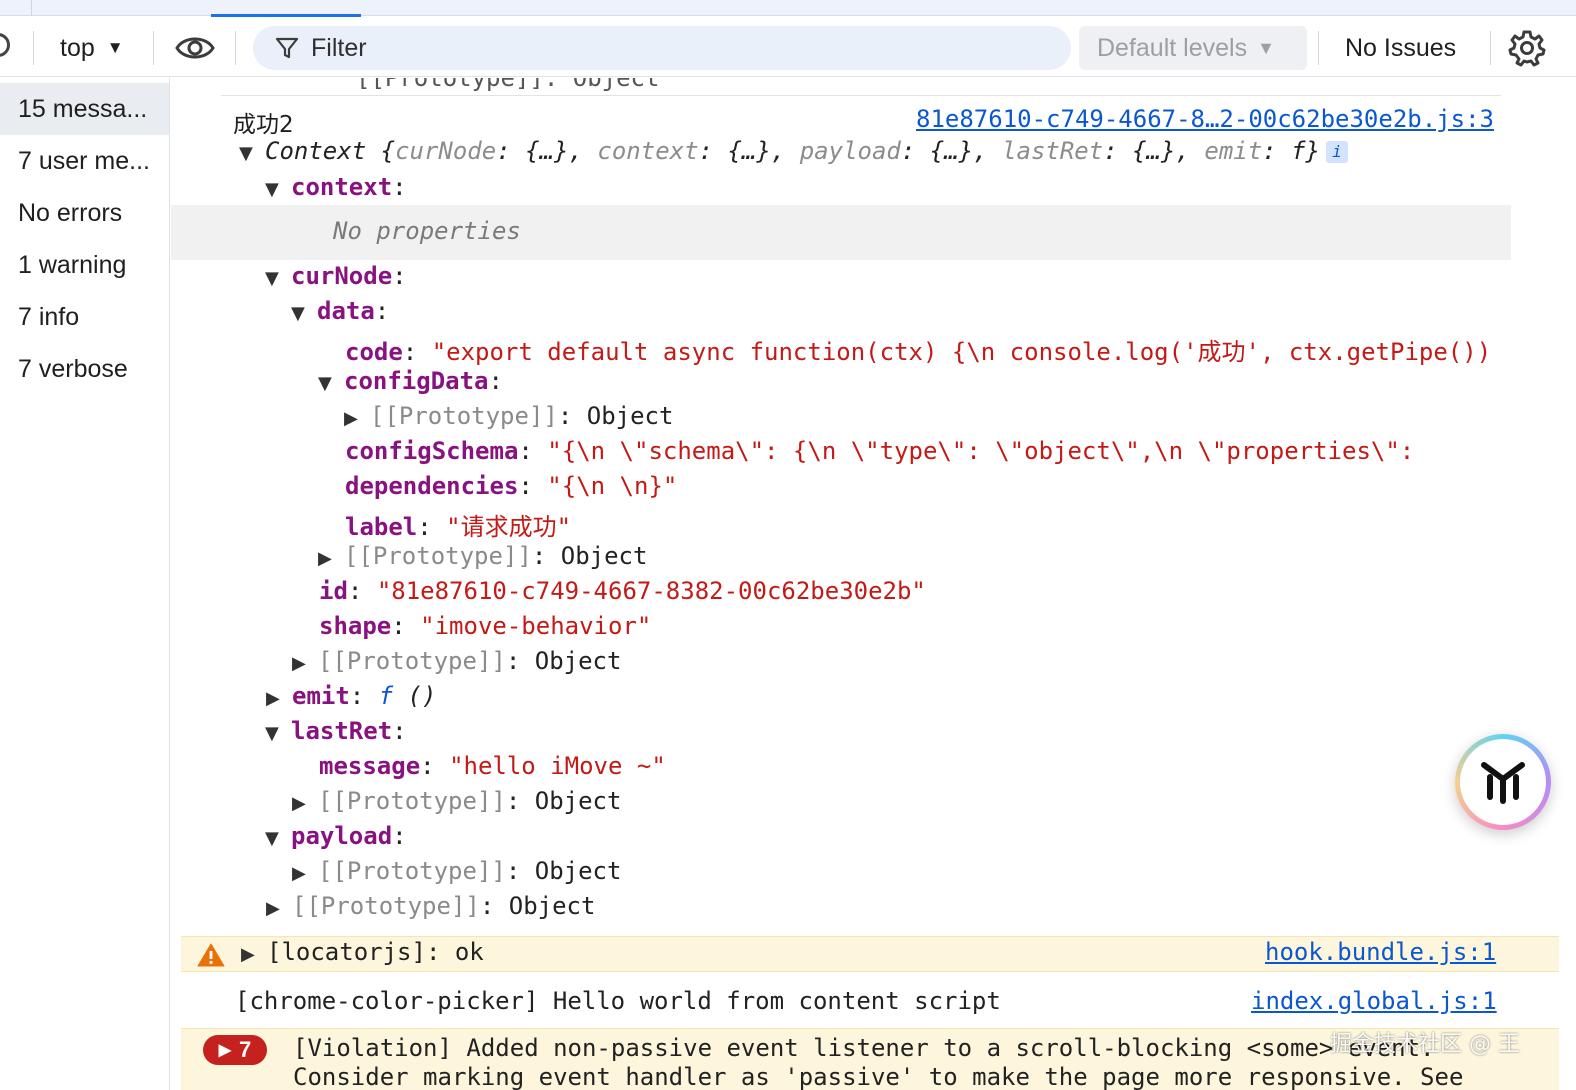  What do you see at coordinates (870, 954) in the screenshot?
I see `warning-message-row: ▶ [locatorjs]: ok hook.bundle.js:1` at bounding box center [870, 954].